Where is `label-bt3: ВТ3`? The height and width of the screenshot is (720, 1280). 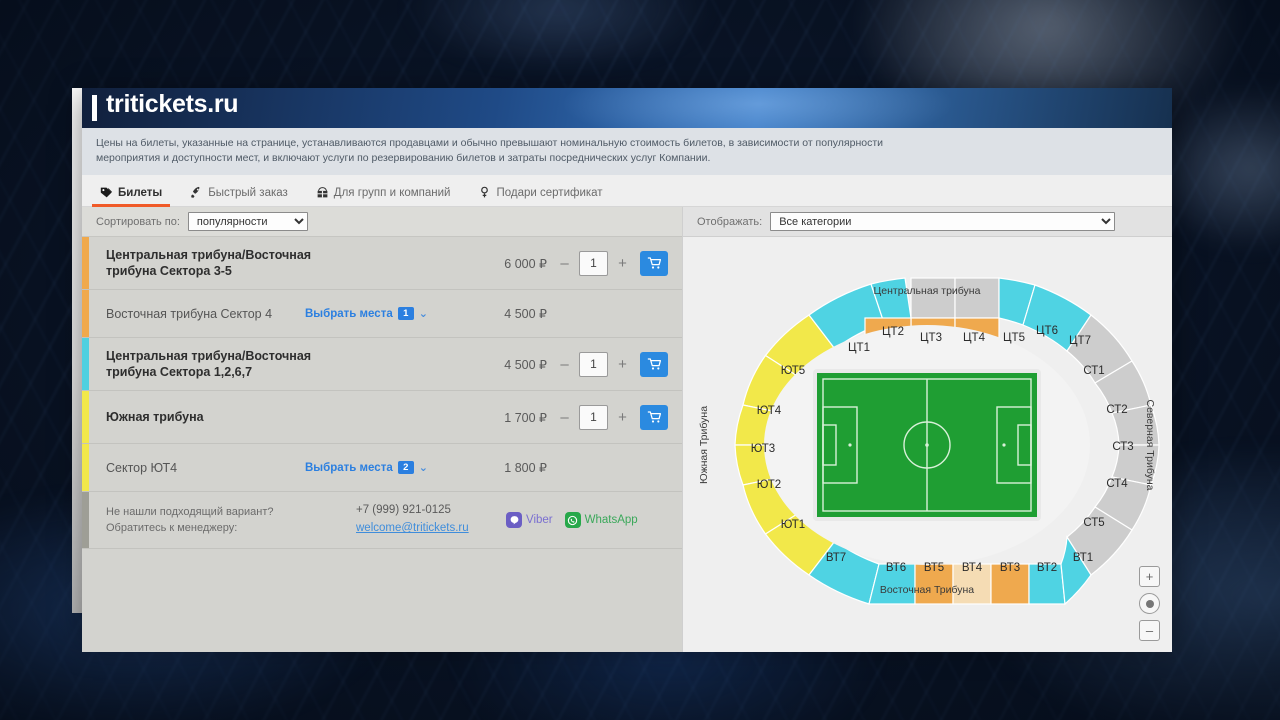 label-bt3: ВТ3 is located at coordinates (1010, 568).